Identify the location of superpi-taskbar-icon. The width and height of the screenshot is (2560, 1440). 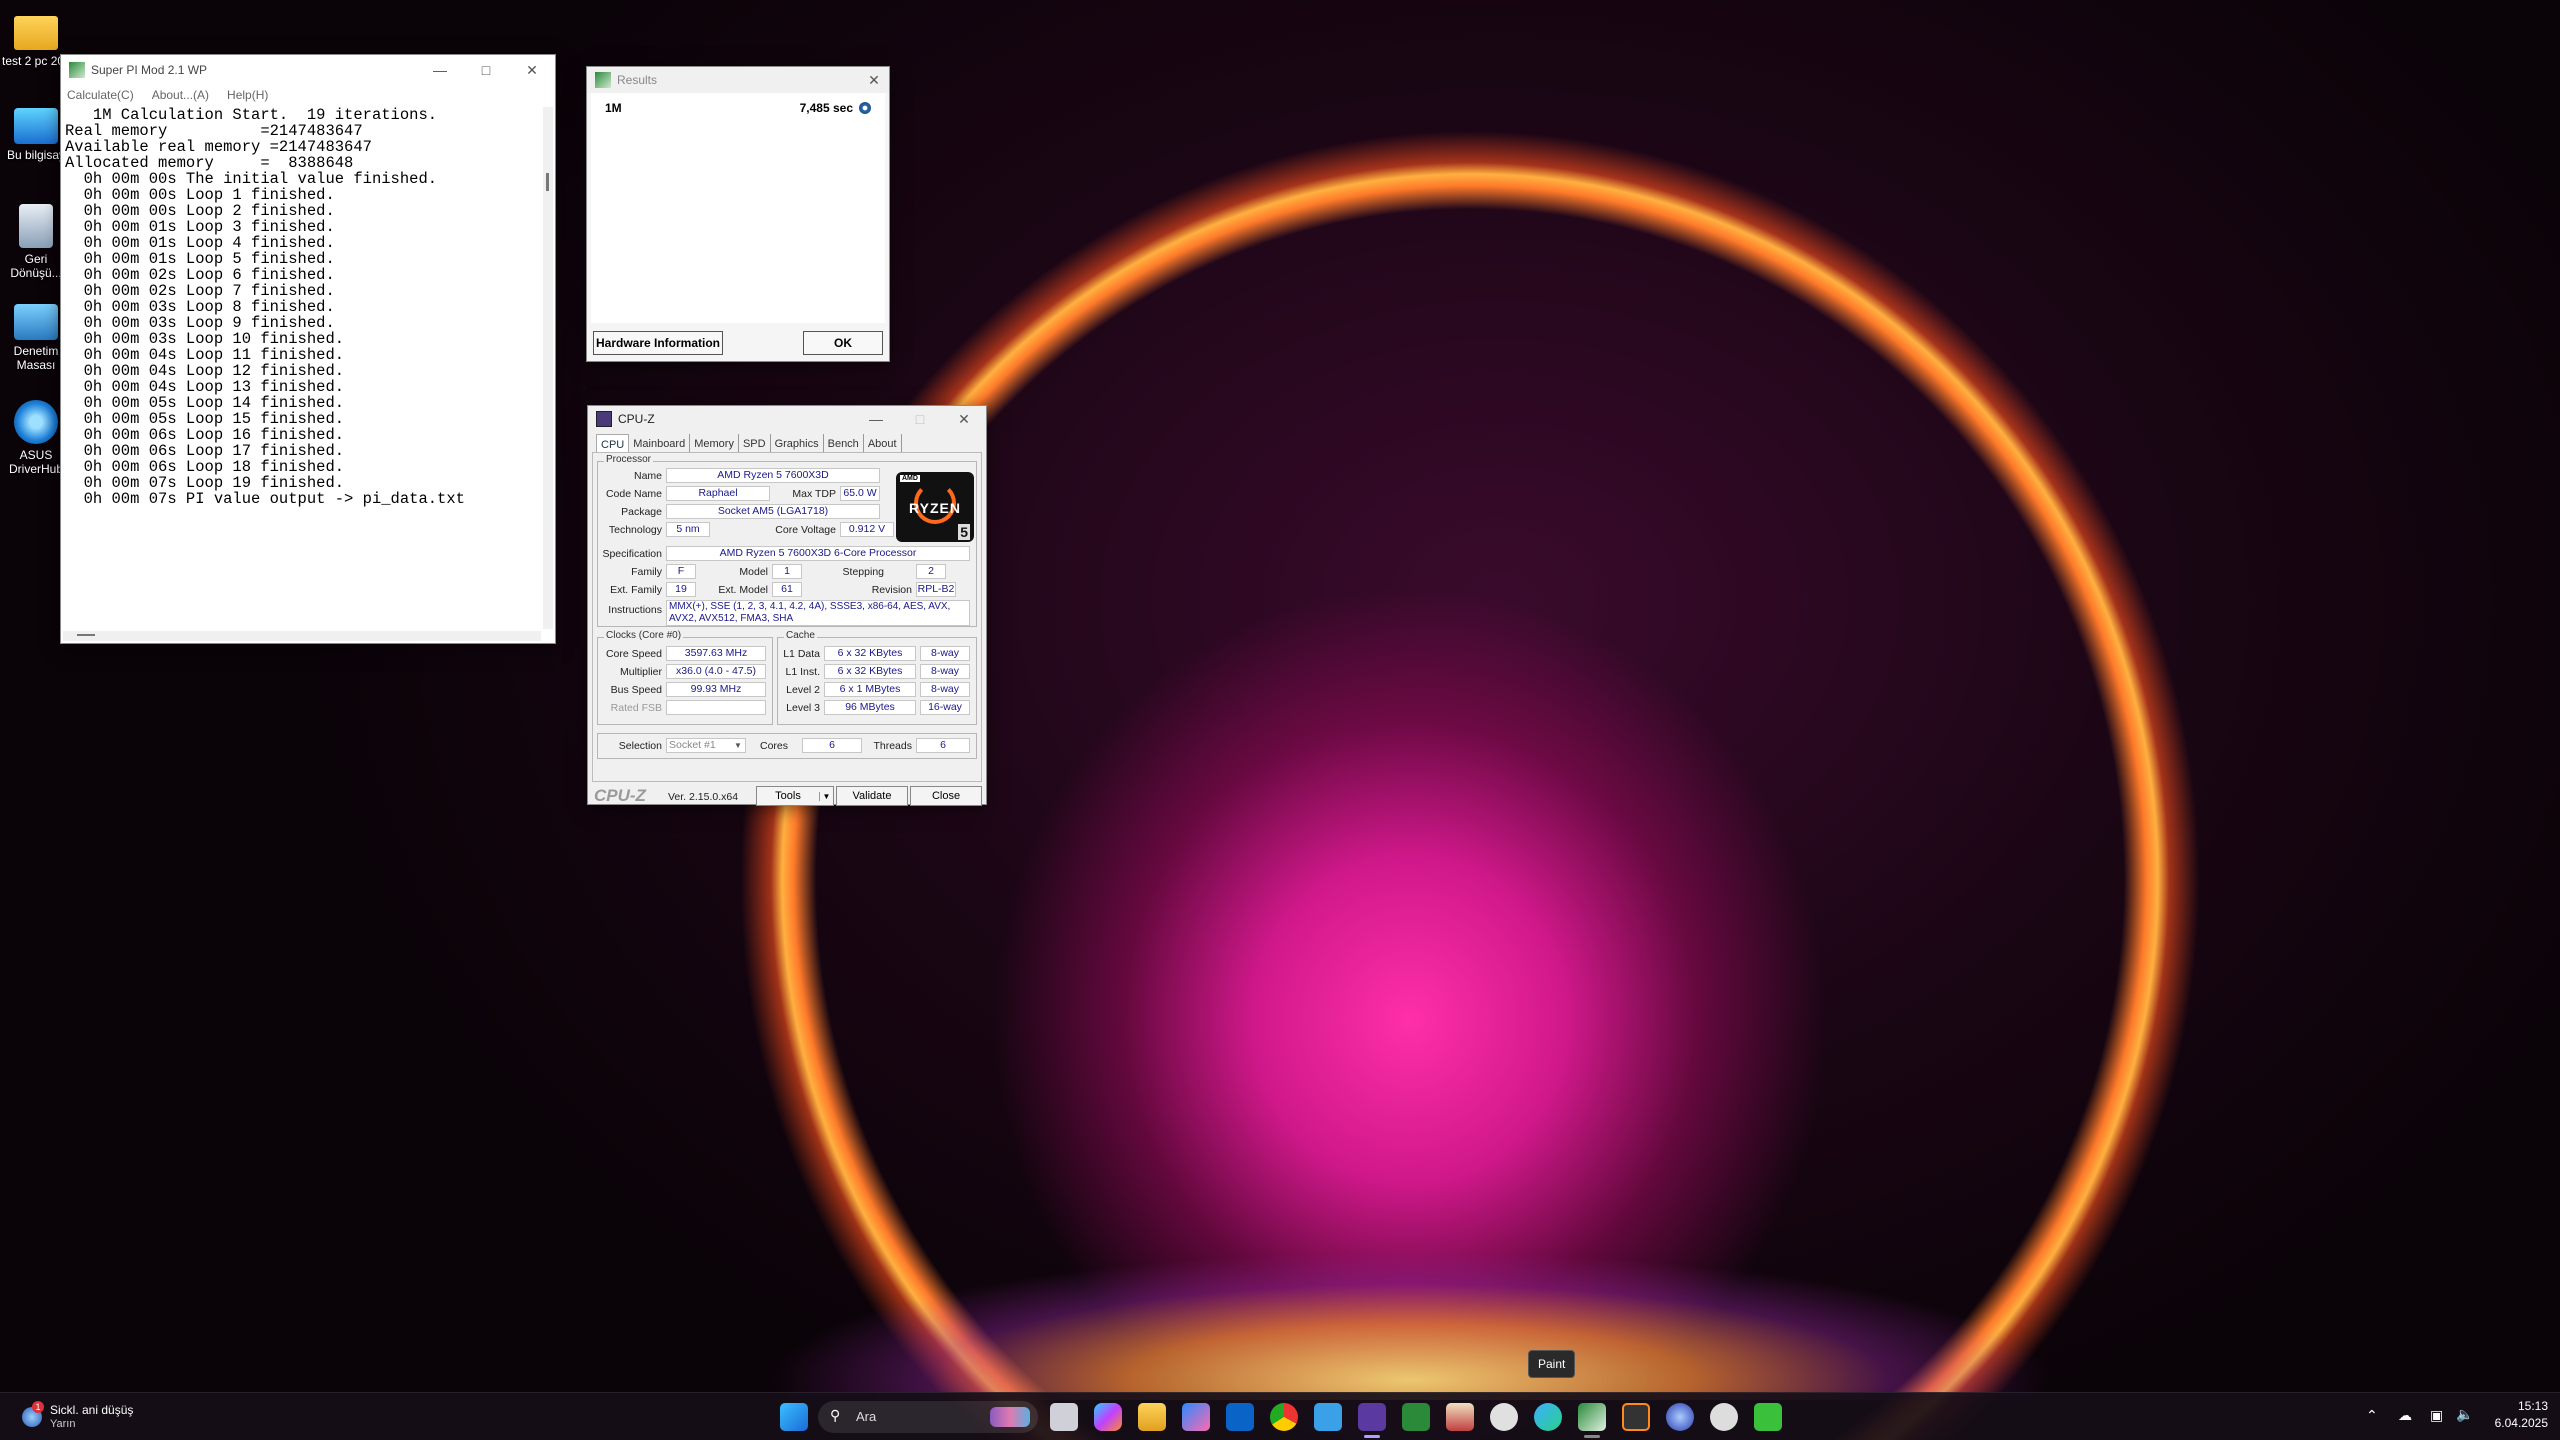
(1592, 1417).